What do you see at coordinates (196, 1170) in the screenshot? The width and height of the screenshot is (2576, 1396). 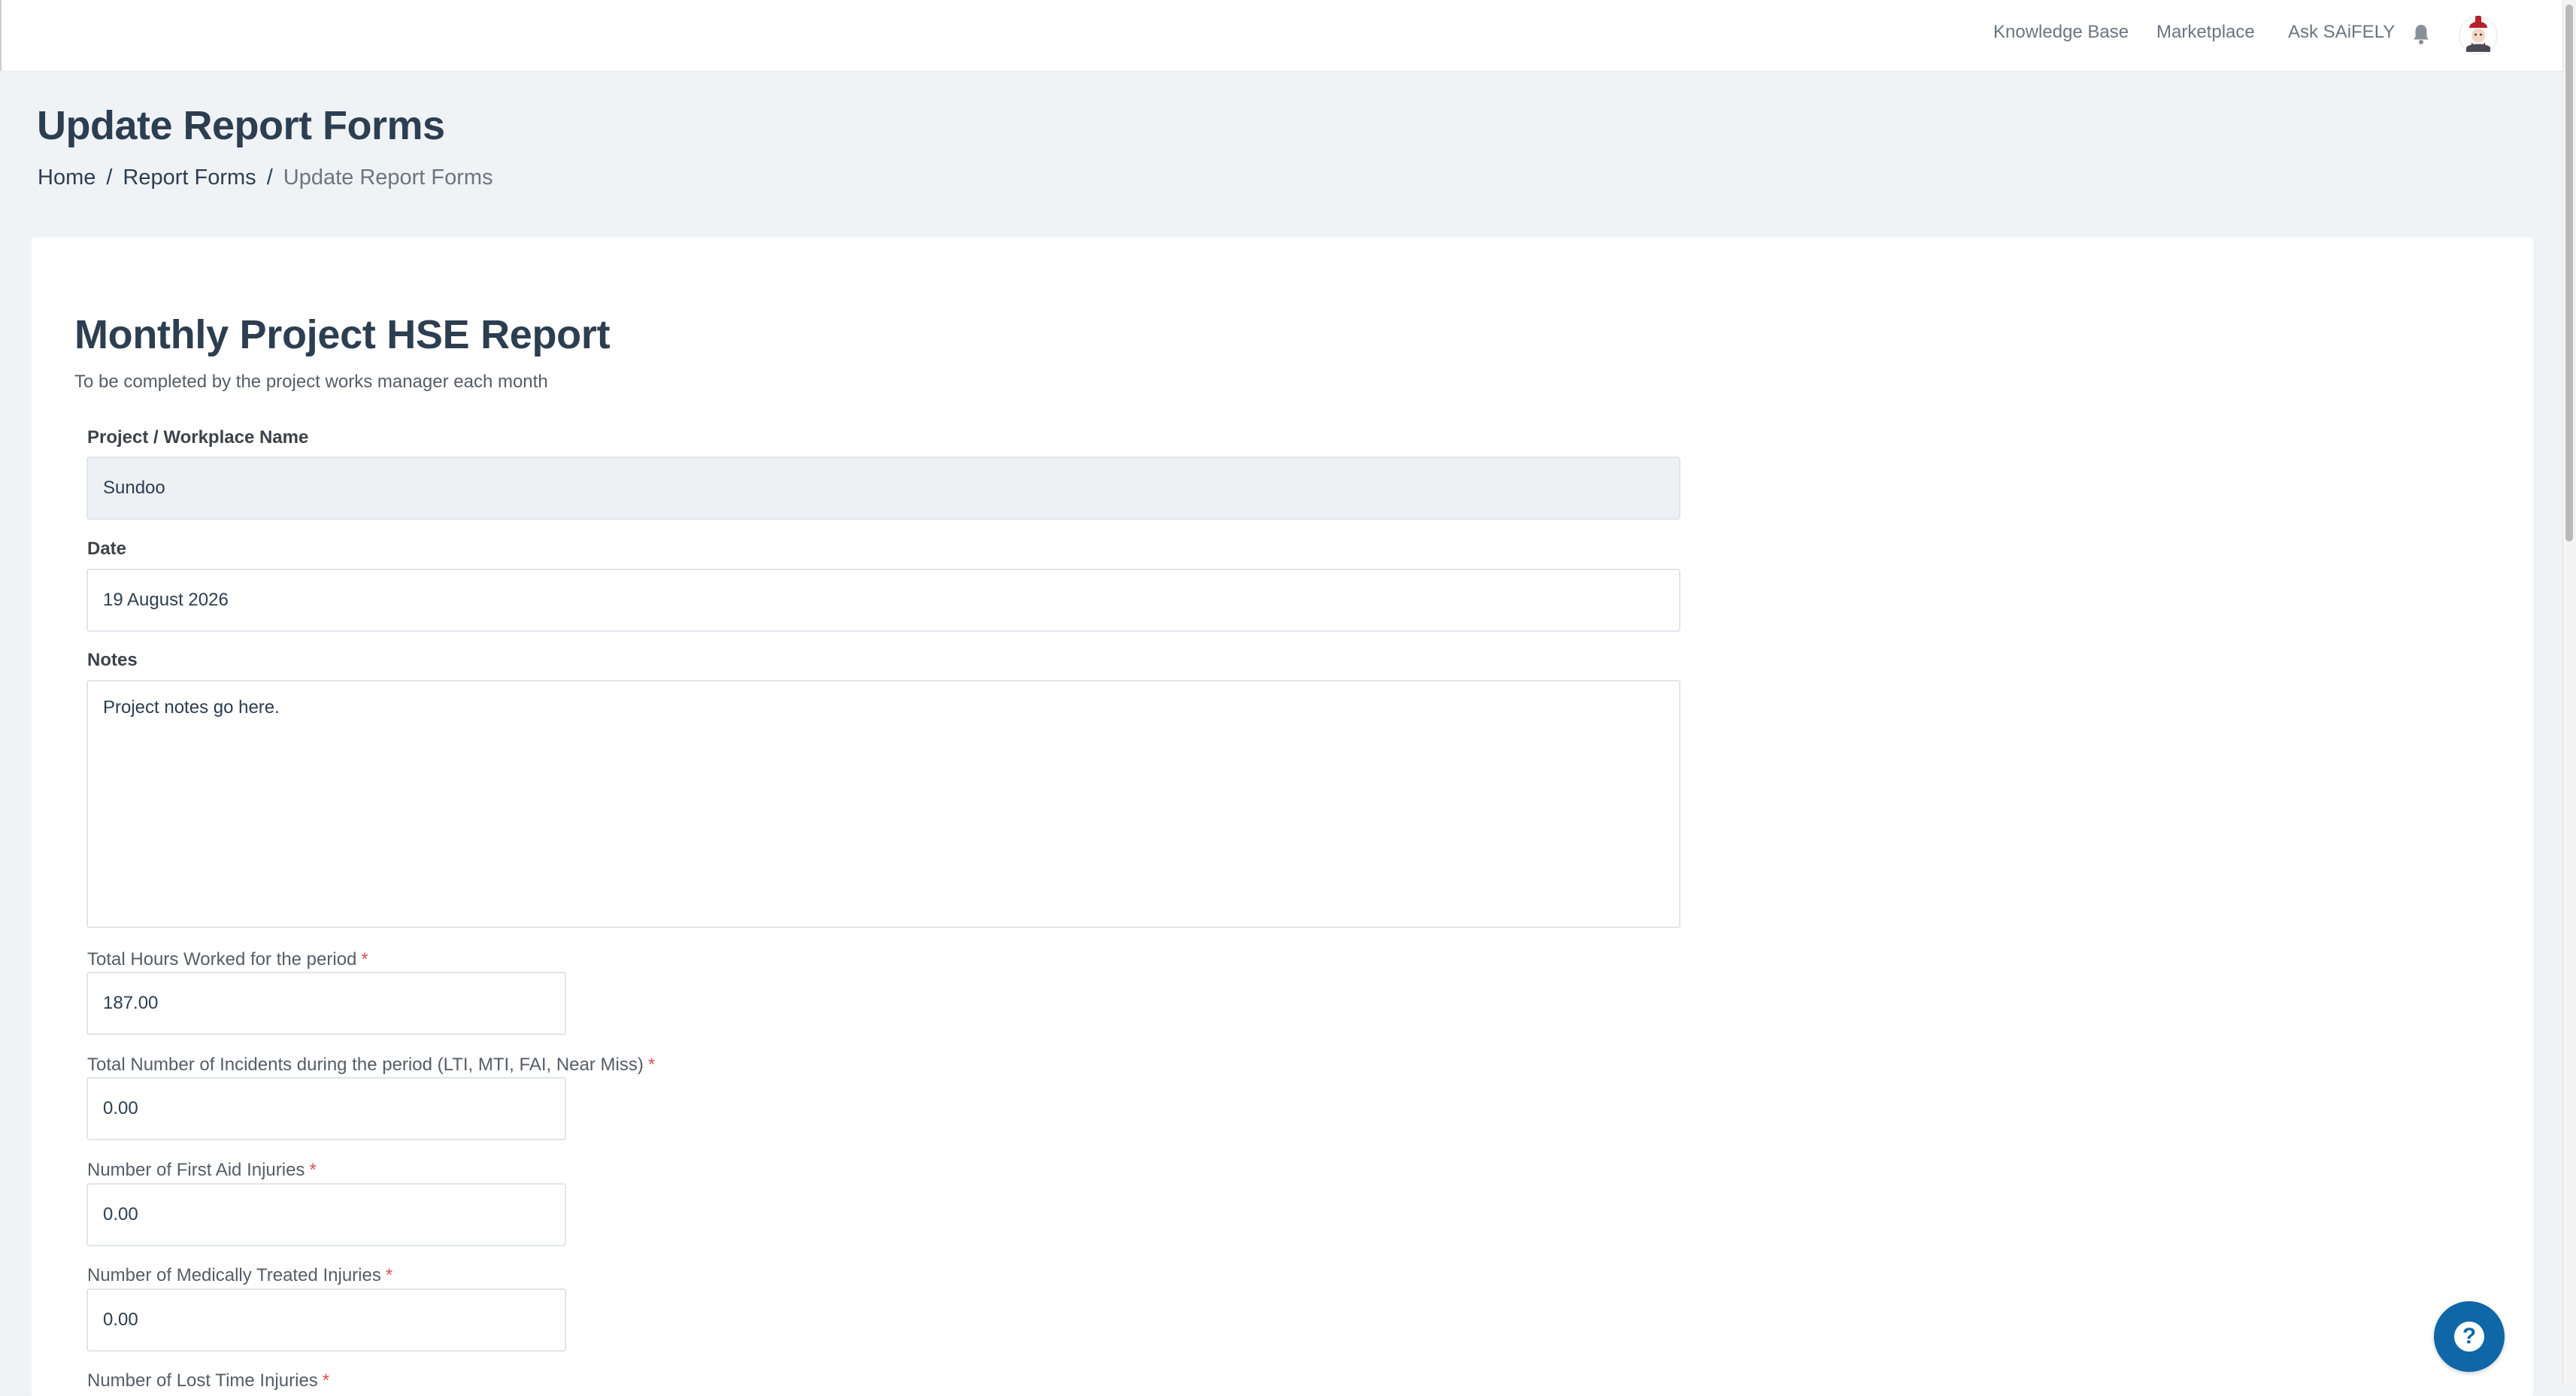 I see `first-aid-label-text: Number of First Aid Injuries` at bounding box center [196, 1170].